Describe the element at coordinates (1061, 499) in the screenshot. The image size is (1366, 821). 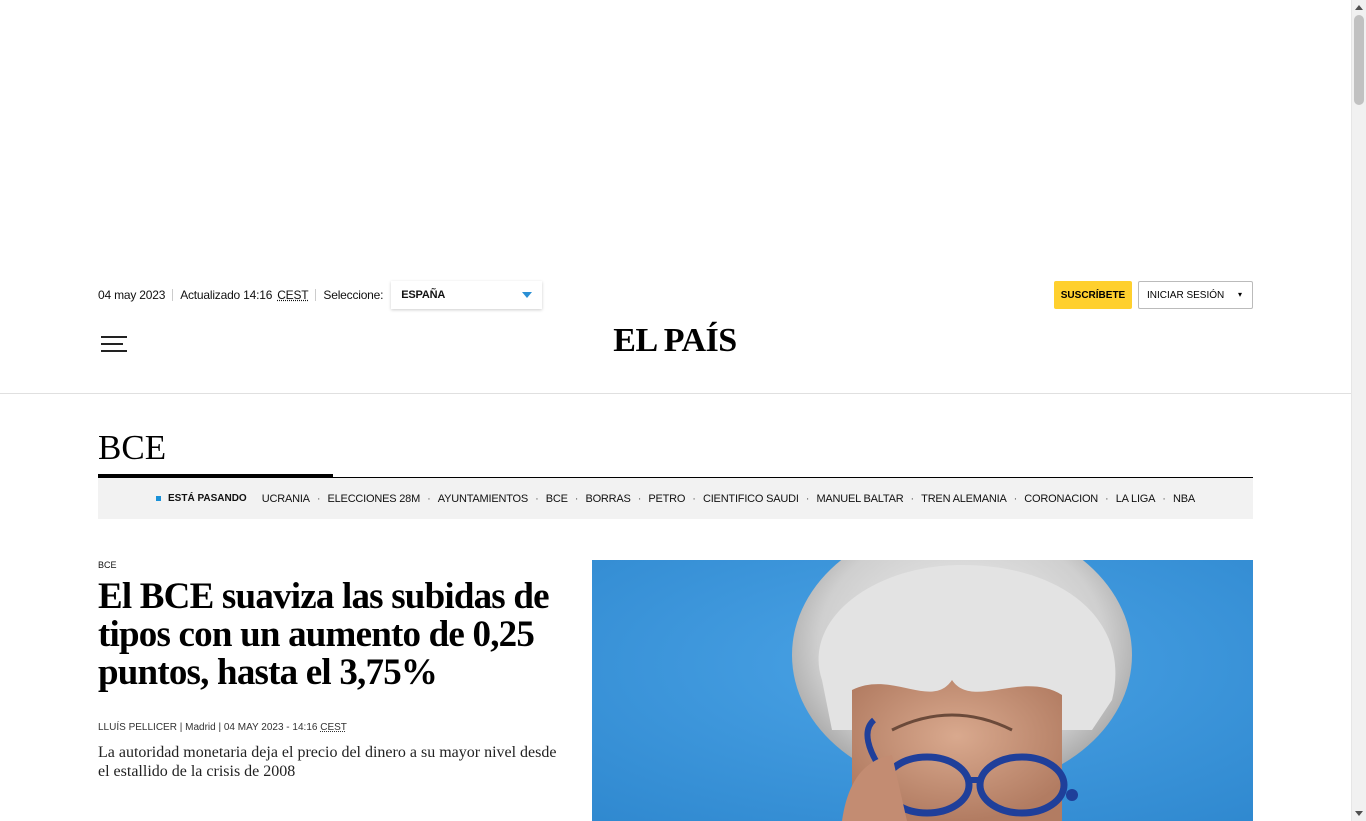
I see `trending-item: CORONACION` at that location.